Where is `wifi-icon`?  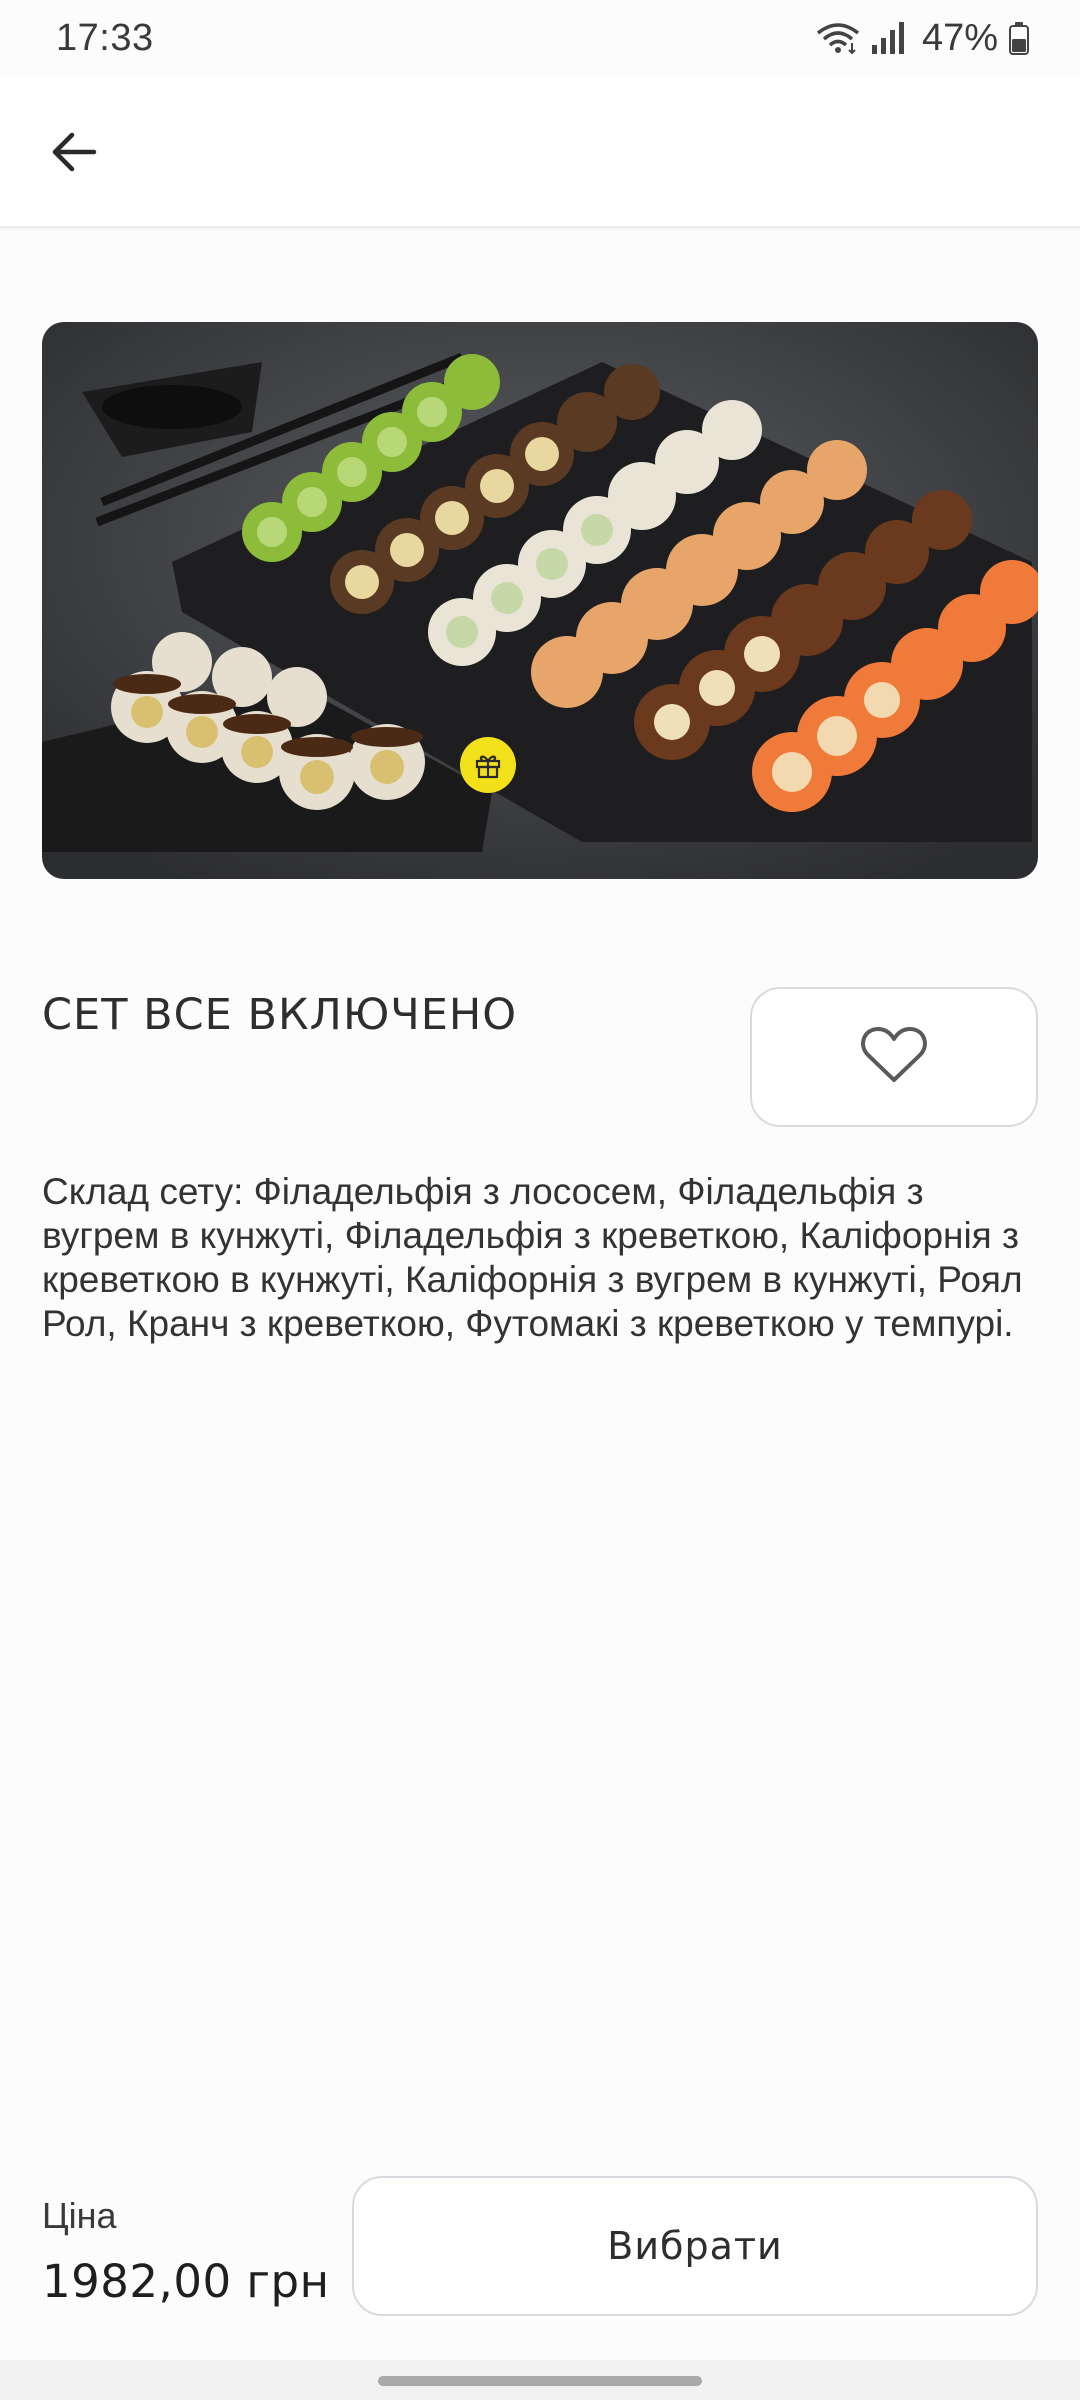 wifi-icon is located at coordinates (838, 38).